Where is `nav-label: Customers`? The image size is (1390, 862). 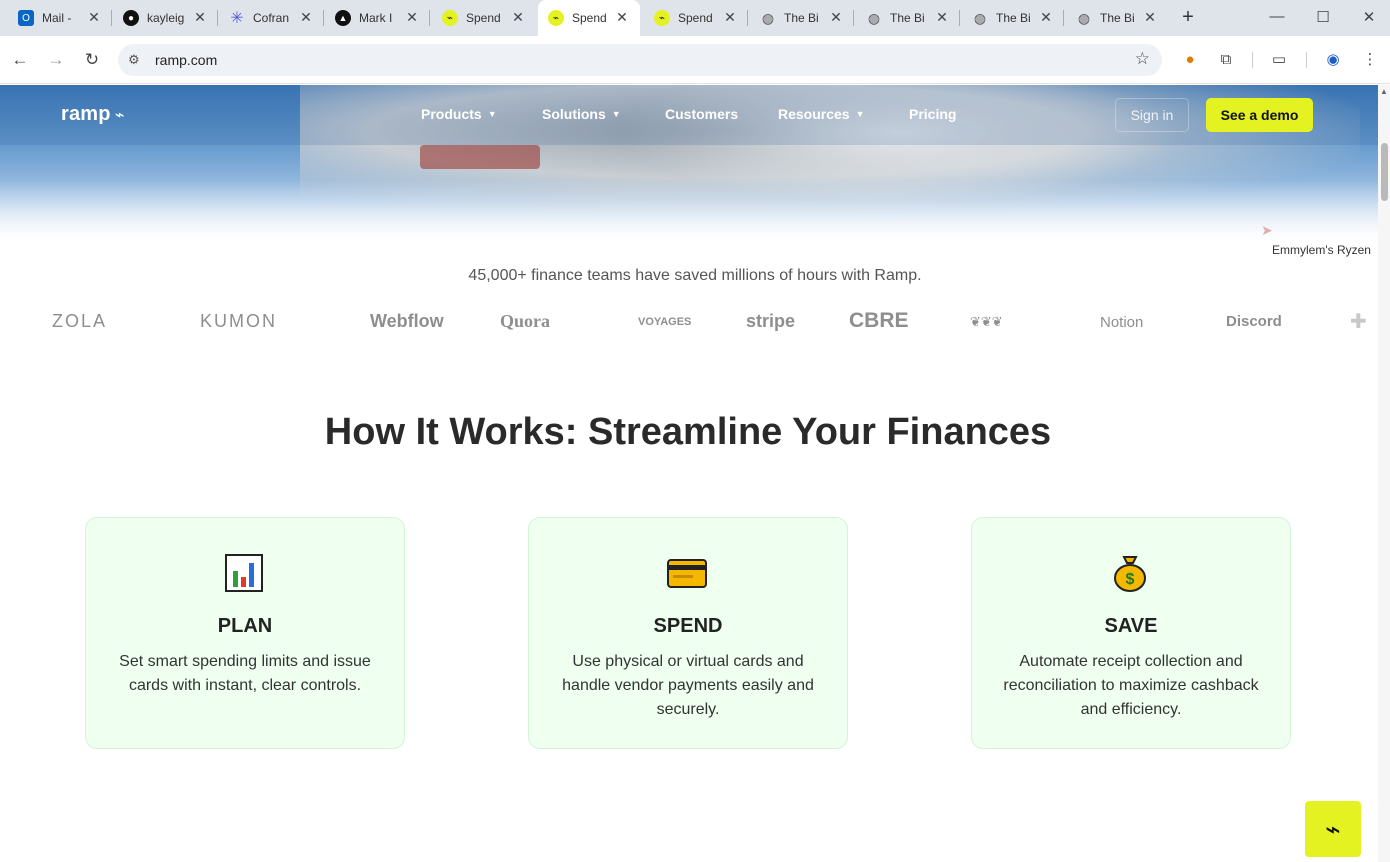 nav-label: Customers is located at coordinates (702, 114).